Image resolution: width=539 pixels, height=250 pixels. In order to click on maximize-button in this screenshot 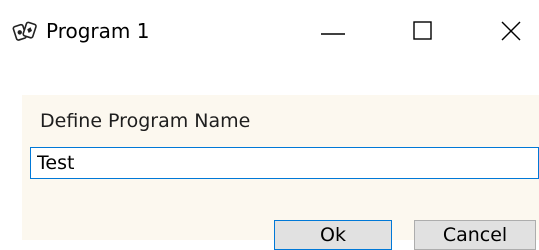, I will do `click(425, 31)`.